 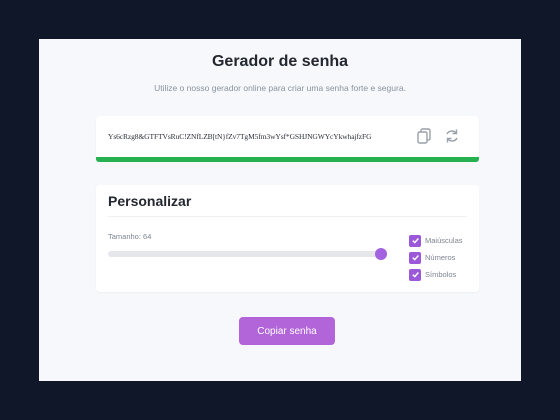 I want to click on uppercase-label: Maiúsculas, so click(x=444, y=240).